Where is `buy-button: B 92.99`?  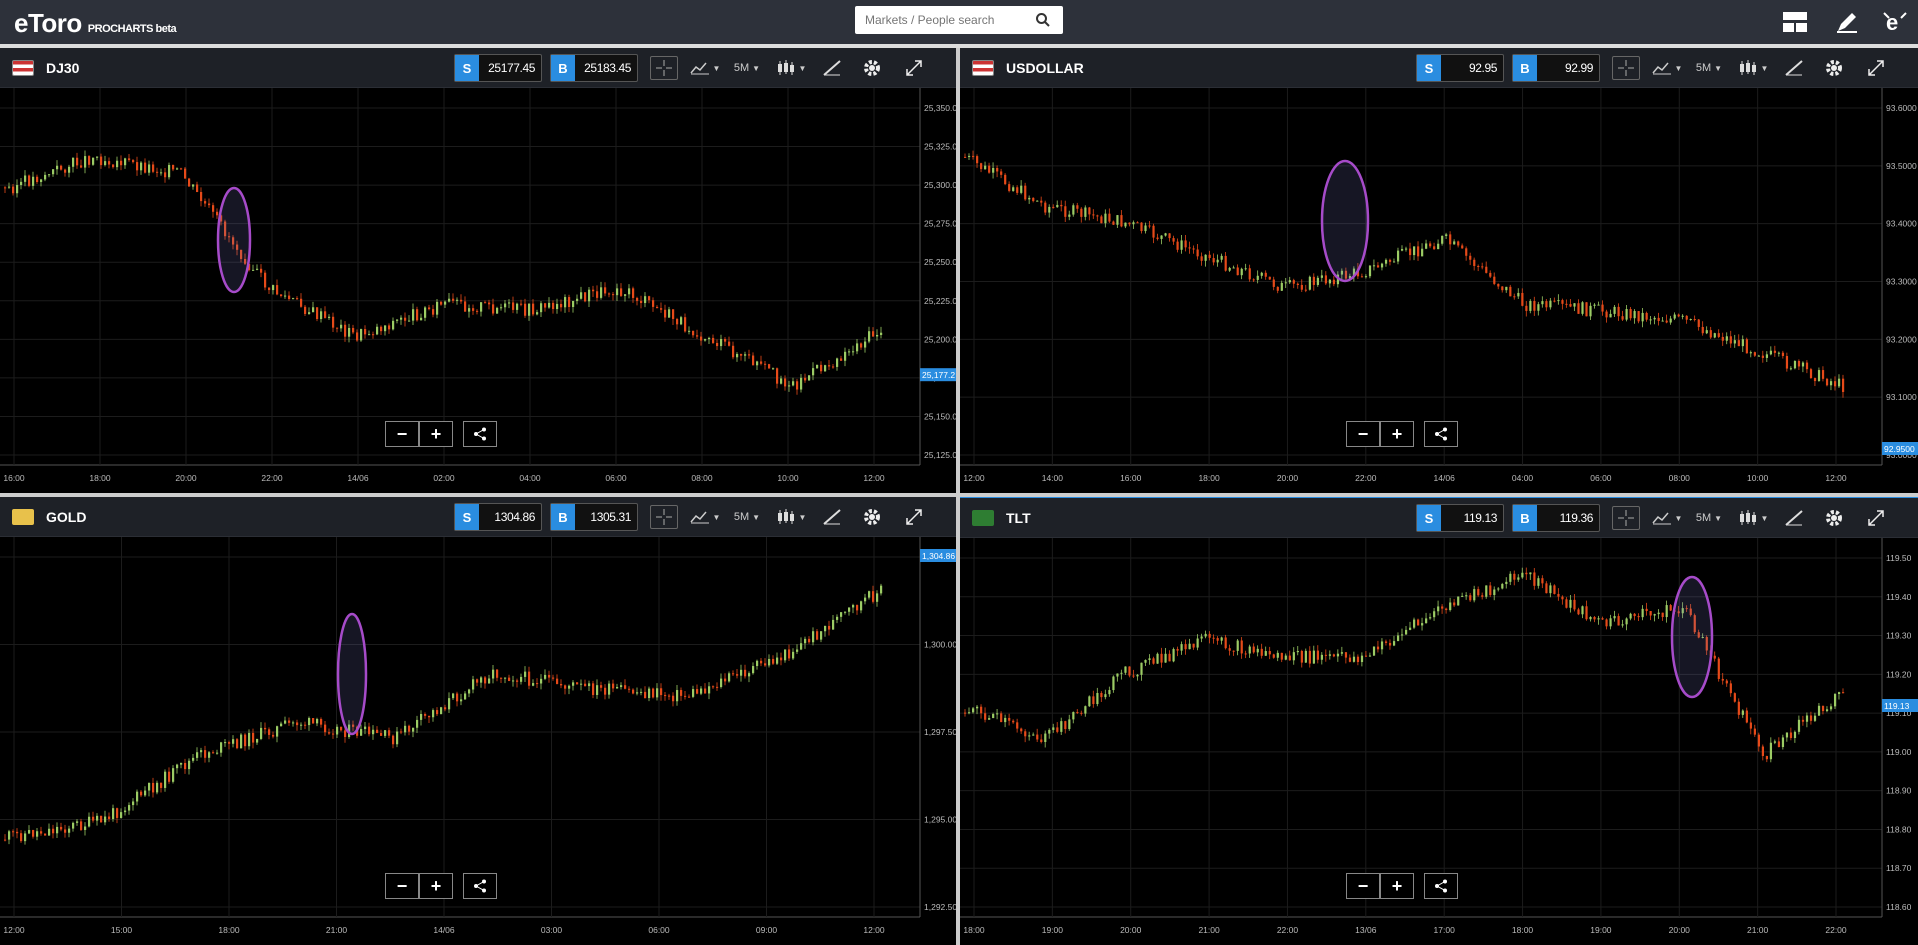 buy-button: B 92.99 is located at coordinates (1556, 68).